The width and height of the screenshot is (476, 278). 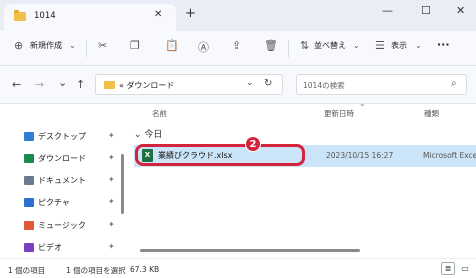 I want to click on search-field: 1014の検索 ⌕, so click(x=381, y=84).